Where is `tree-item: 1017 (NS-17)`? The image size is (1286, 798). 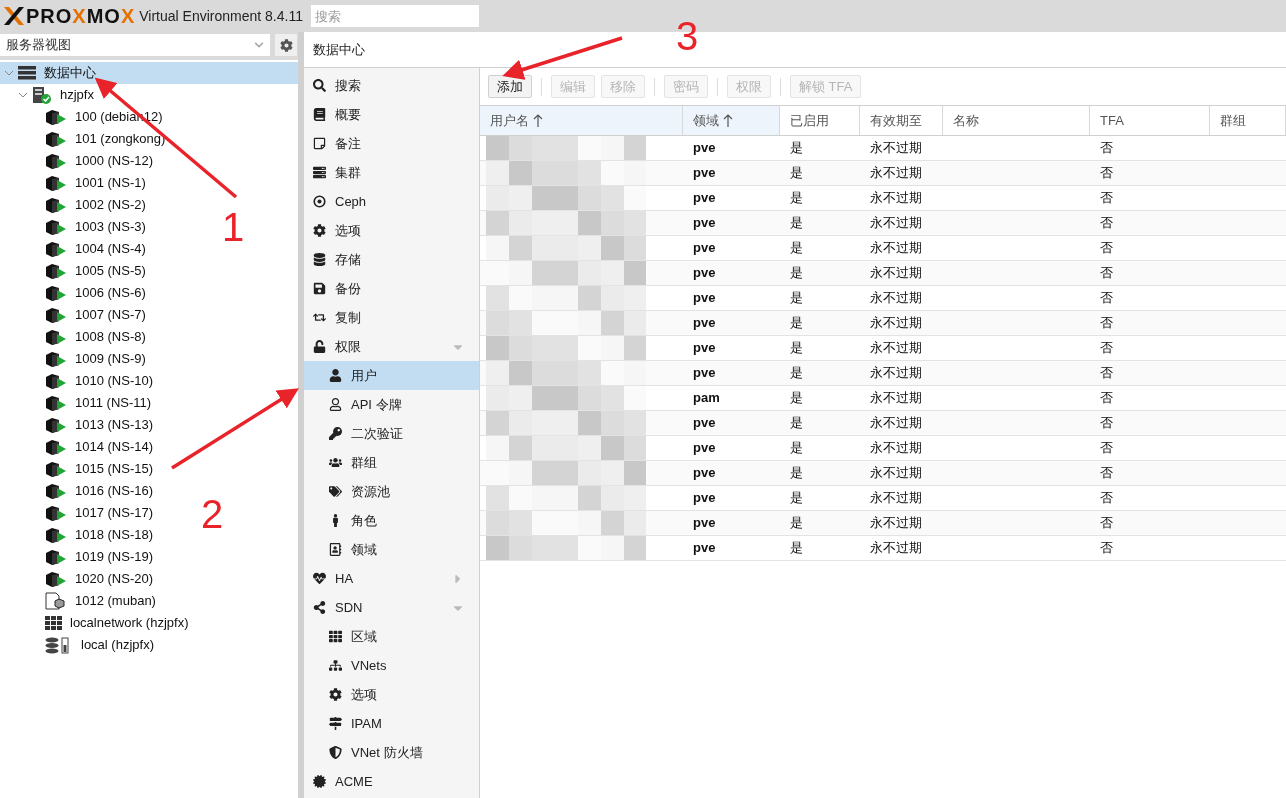 tree-item: 1017 (NS-17) is located at coordinates (79, 513).